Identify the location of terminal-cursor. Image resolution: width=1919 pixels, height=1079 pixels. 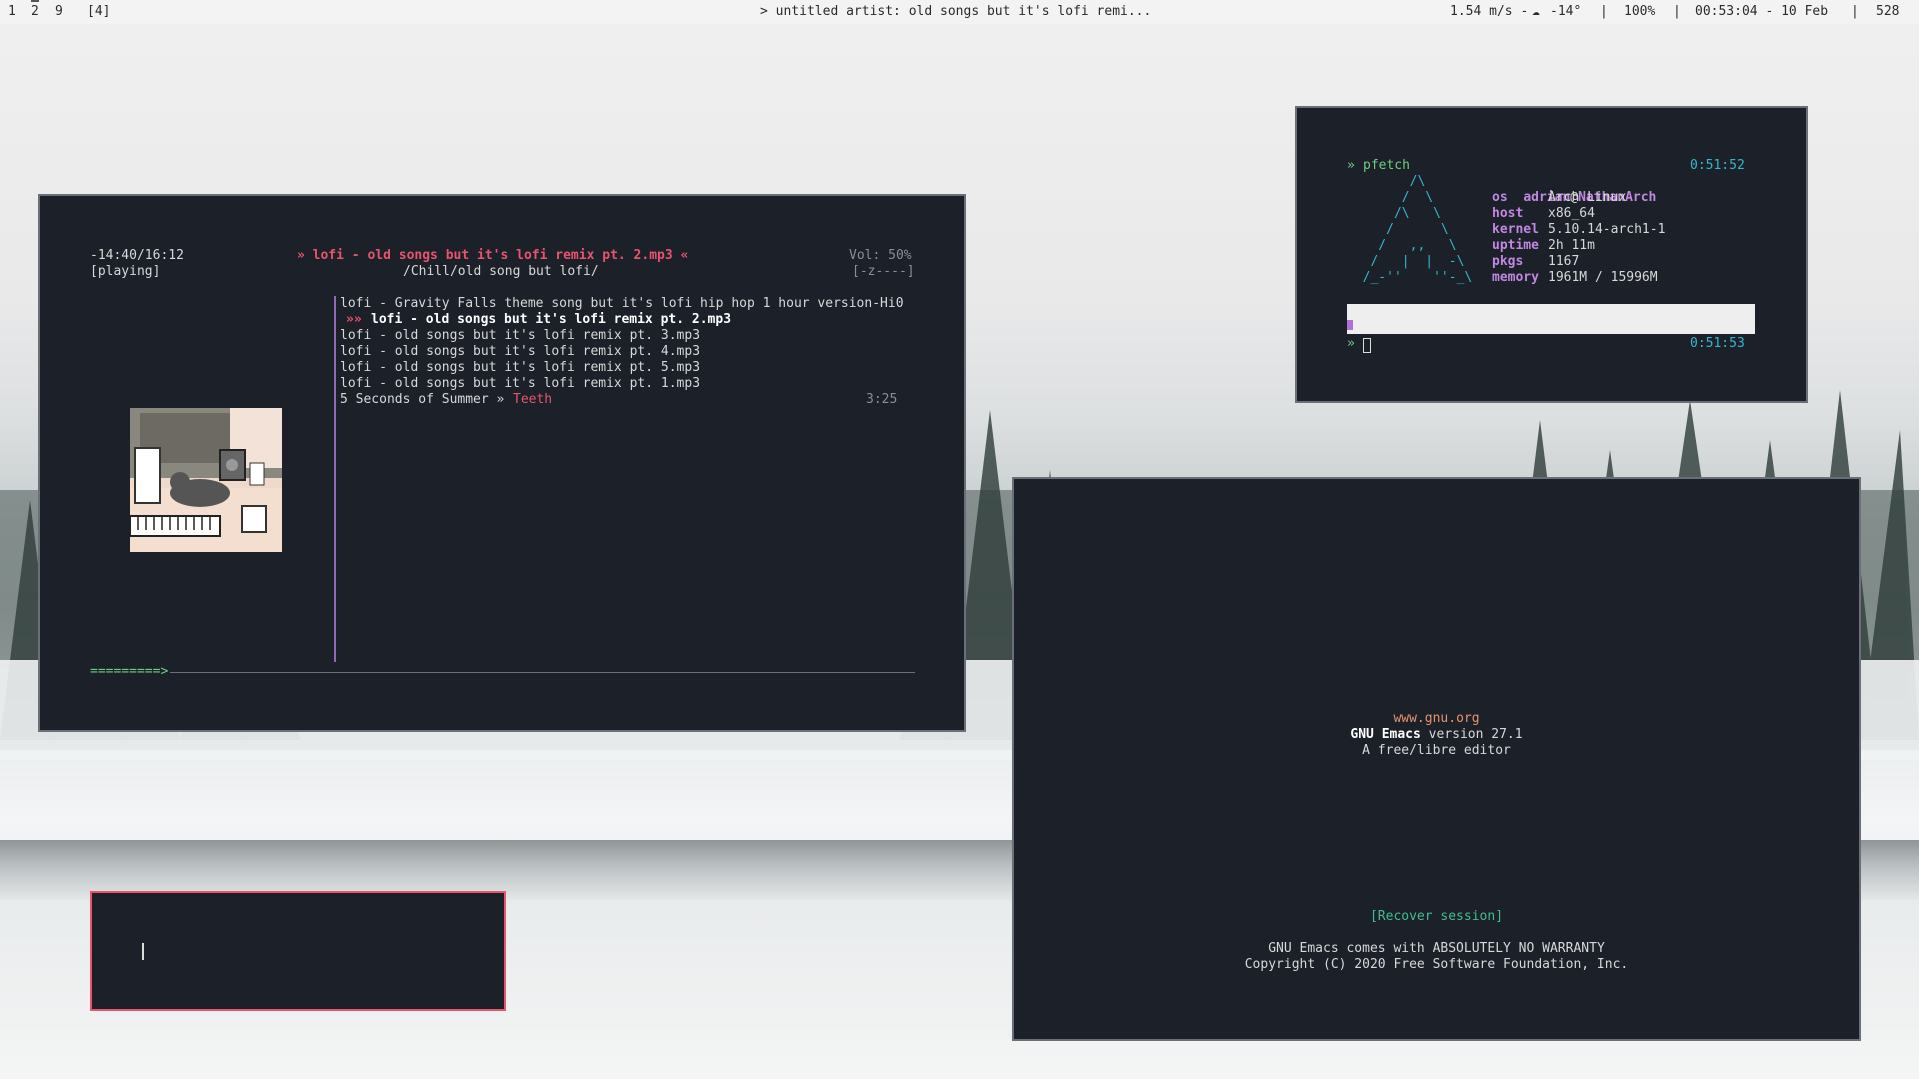
(1367, 345).